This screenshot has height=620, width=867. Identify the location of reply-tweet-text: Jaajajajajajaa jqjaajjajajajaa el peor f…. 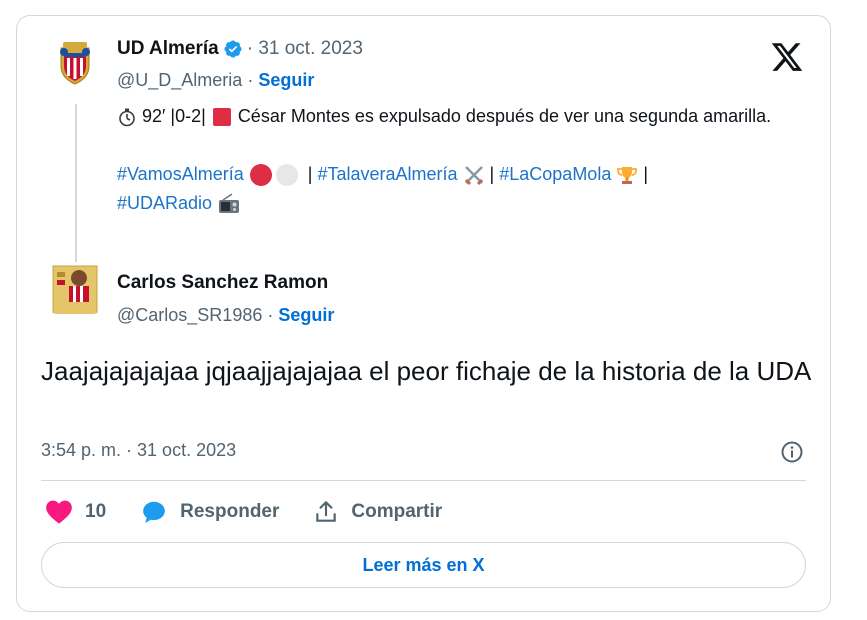
(426, 371).